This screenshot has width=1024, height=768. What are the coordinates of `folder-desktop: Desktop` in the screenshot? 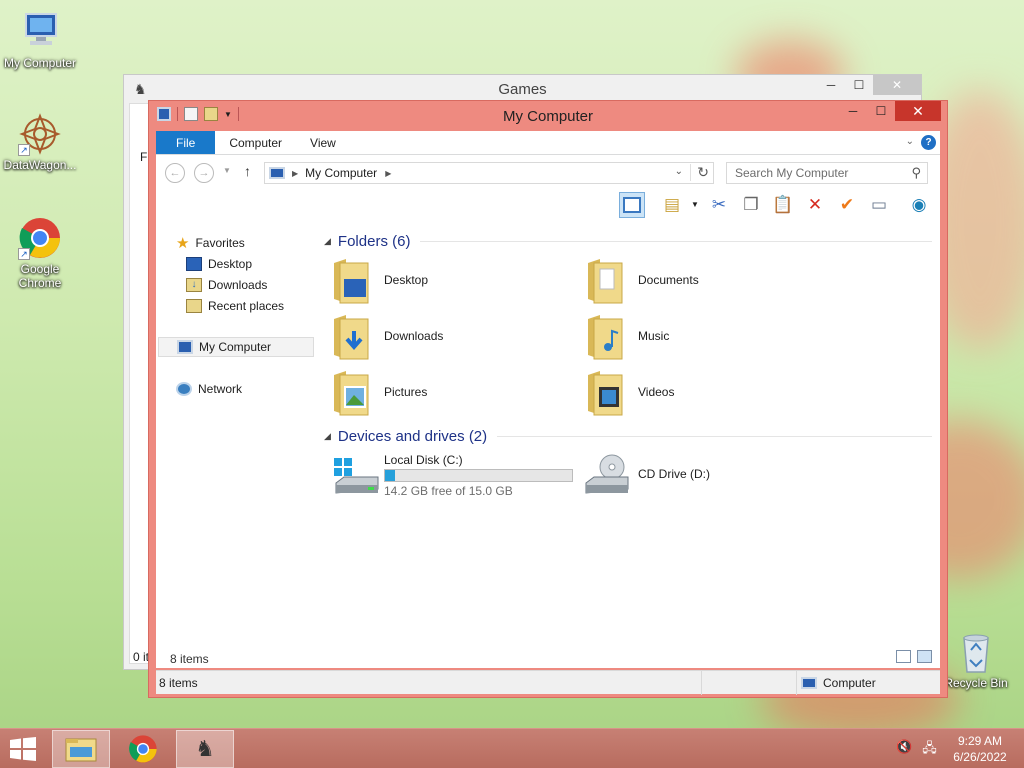 It's located at (448, 283).